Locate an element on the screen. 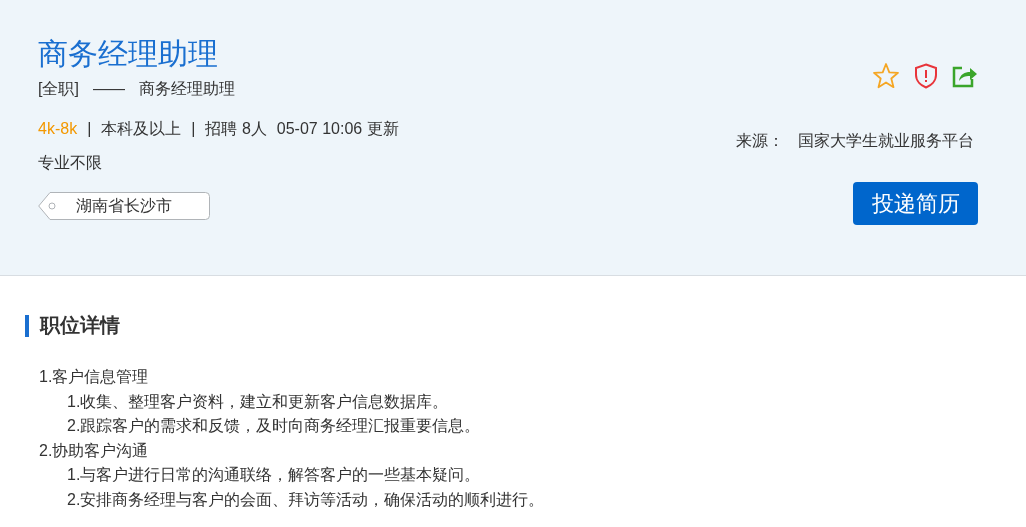 This screenshot has height=527, width=1026. salary-text: 4k-8k is located at coordinates (58, 129).